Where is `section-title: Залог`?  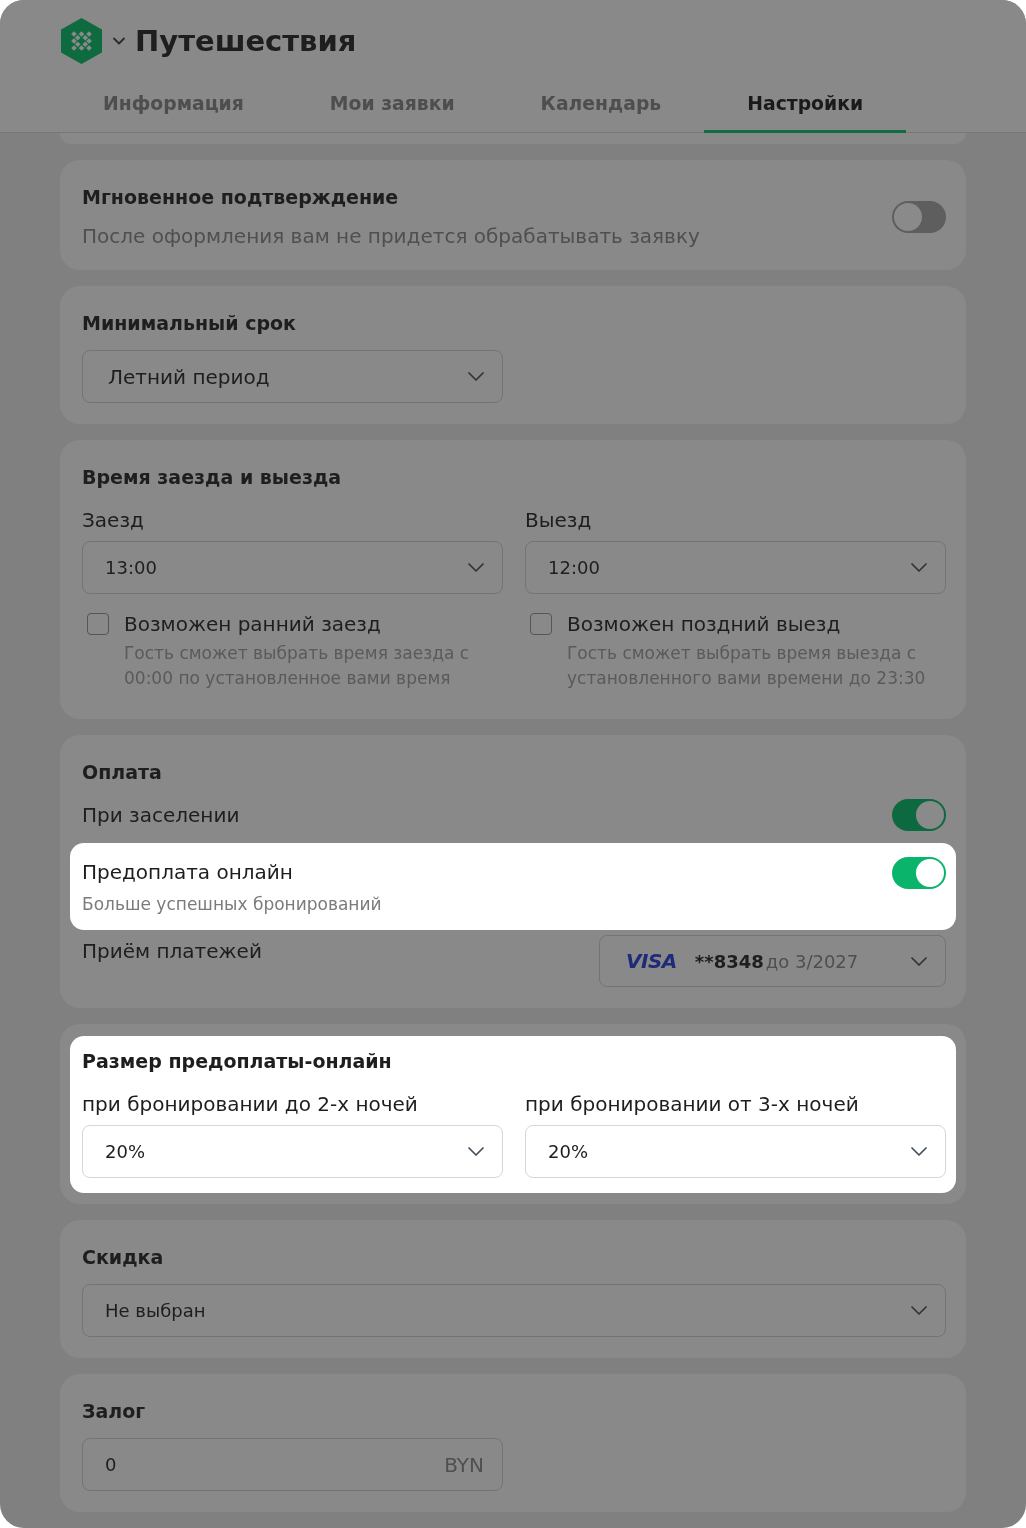 section-title: Залог is located at coordinates (114, 1411).